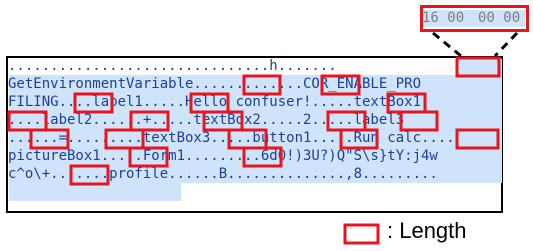 The image size is (533, 251). I want to click on zoom-connector-right, so click(506, 44).